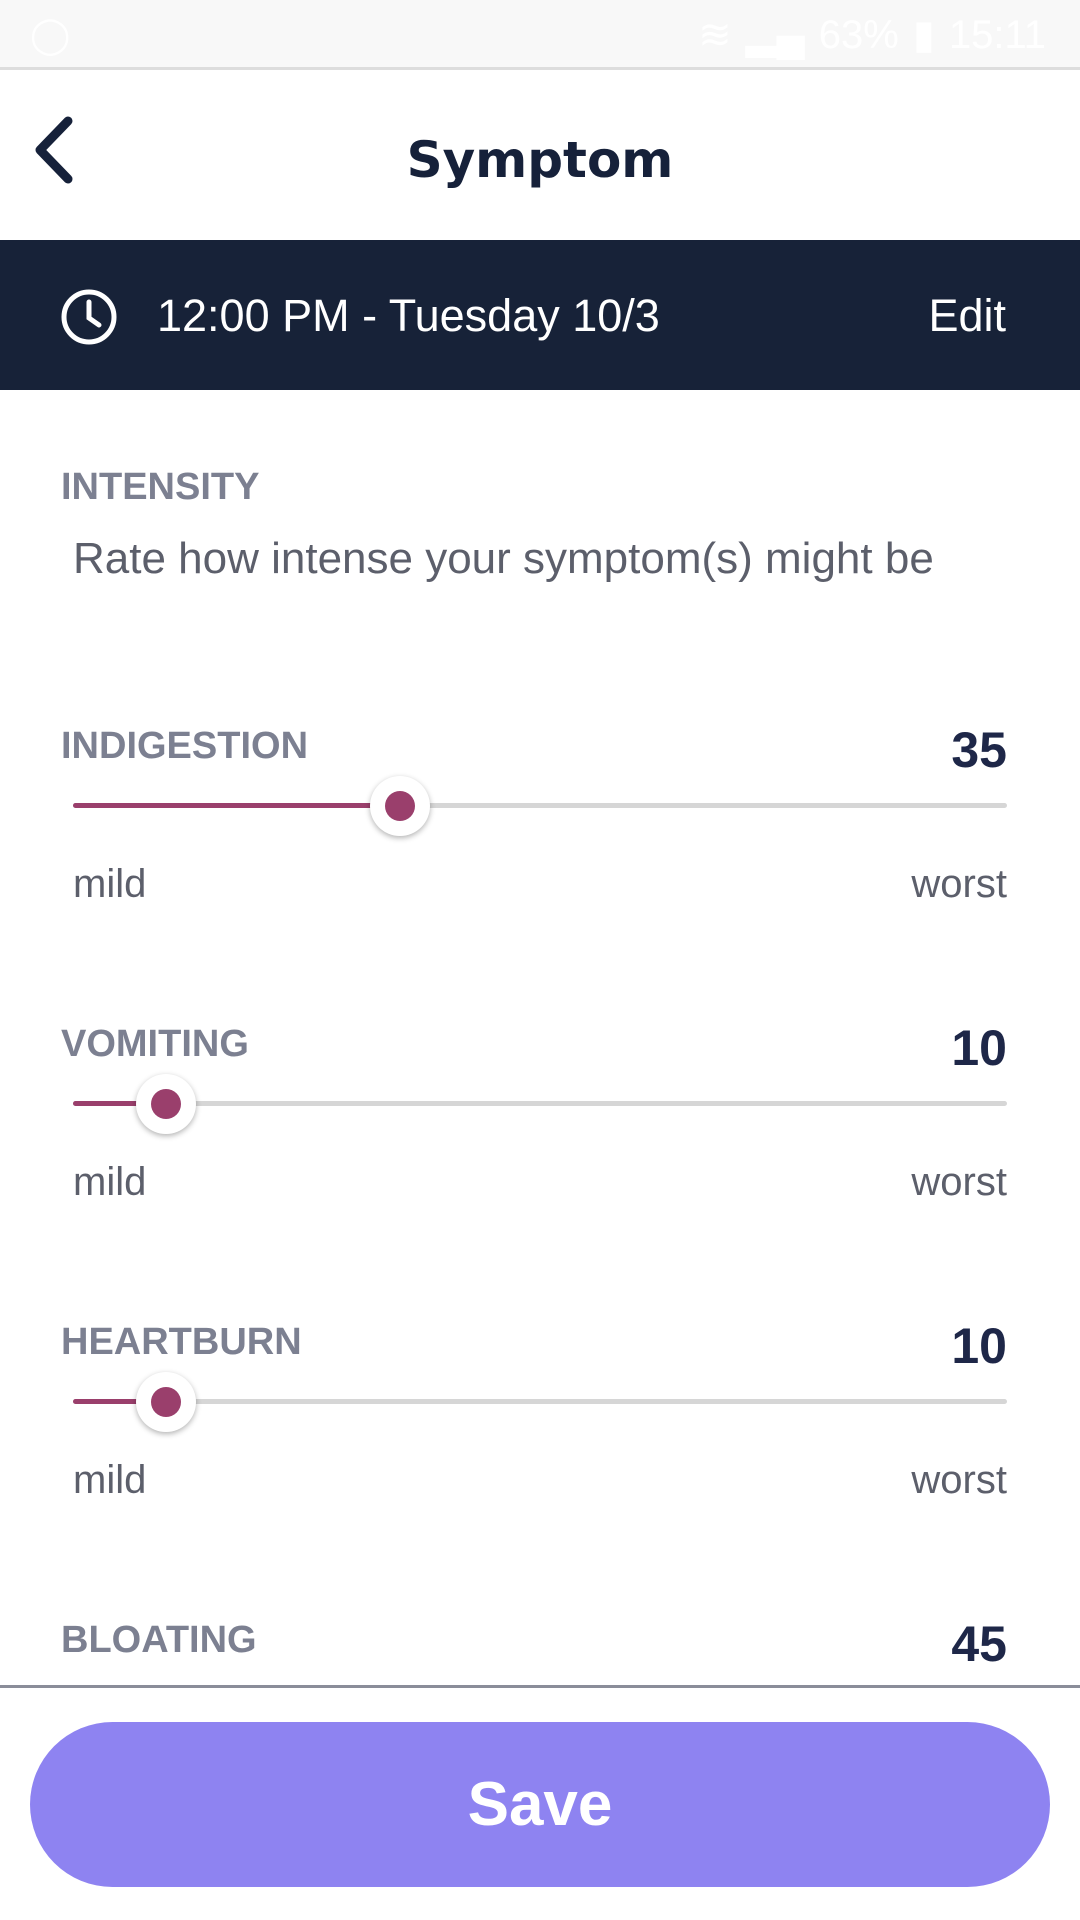 The height and width of the screenshot is (1920, 1080). I want to click on header: Symptom, so click(540, 156).